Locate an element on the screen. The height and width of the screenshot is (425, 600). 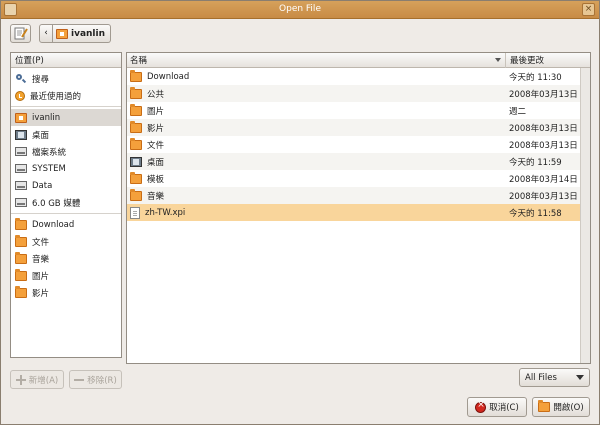
place-media-drive: 6.0 GB 媒體 is located at coordinates (66, 202).